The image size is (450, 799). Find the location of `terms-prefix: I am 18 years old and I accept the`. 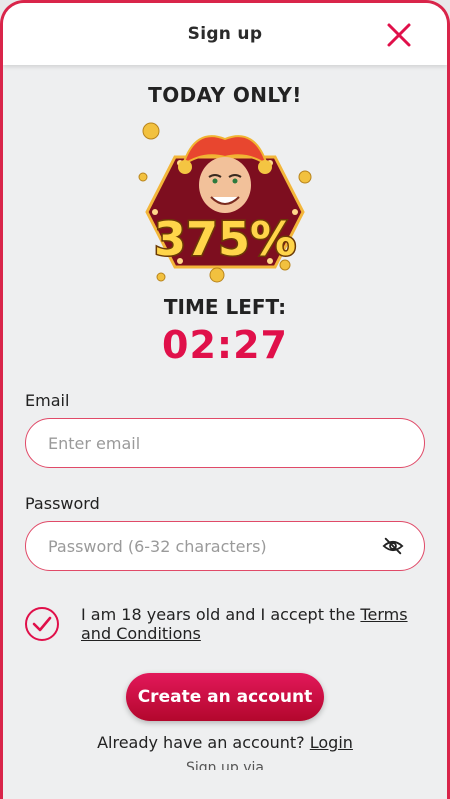

terms-prefix: I am 18 years old and I accept the is located at coordinates (221, 614).